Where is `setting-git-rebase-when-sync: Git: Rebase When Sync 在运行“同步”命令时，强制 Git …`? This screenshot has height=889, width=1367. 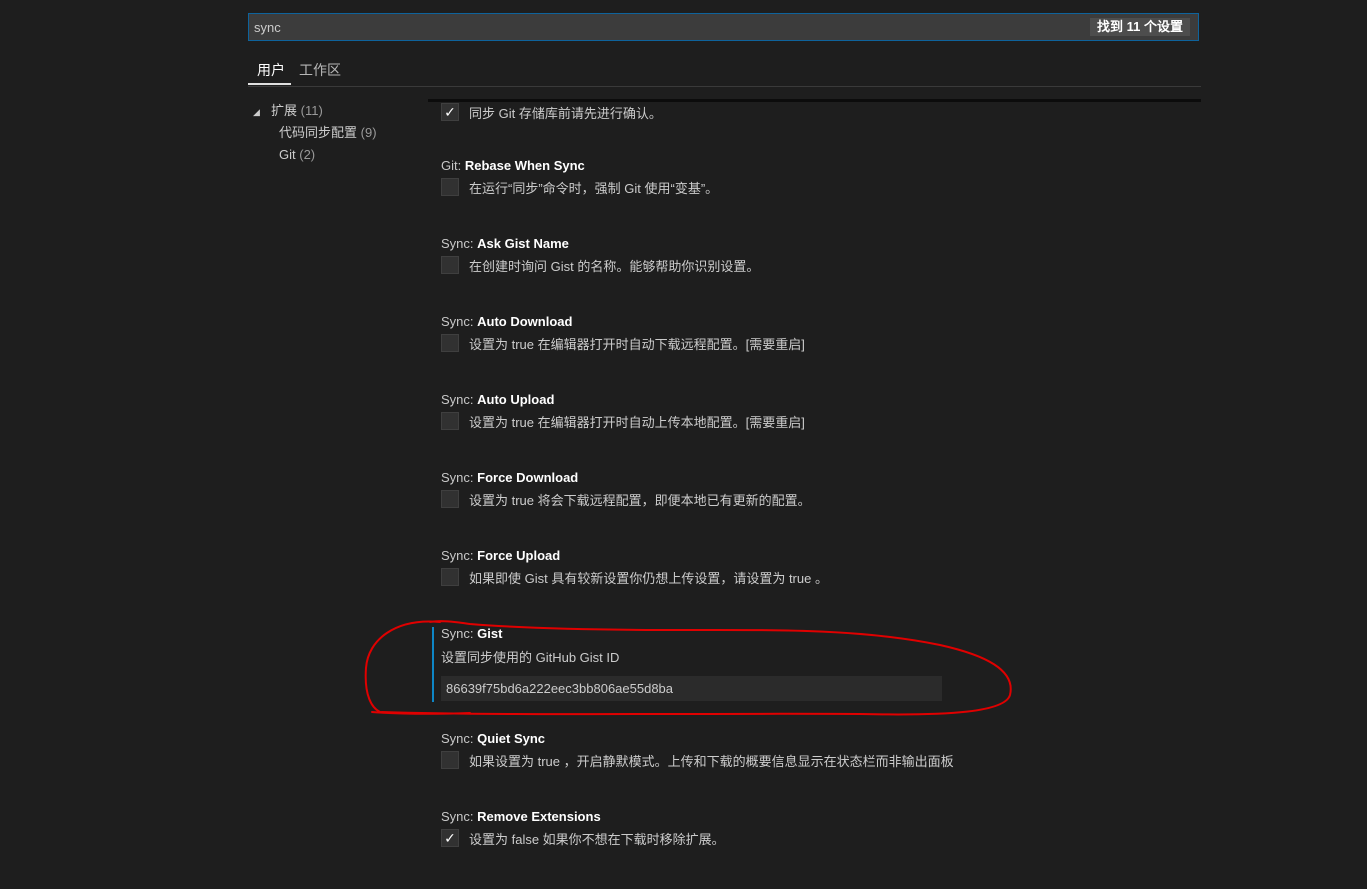 setting-git-rebase-when-sync: Git: Rebase When Sync 在运行“同步”命令时，强制 Git … is located at coordinates (579, 177).